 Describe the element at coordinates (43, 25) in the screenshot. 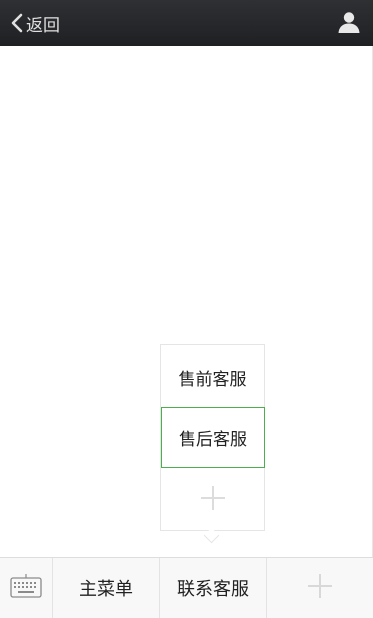

I see `back-label: 返回` at that location.